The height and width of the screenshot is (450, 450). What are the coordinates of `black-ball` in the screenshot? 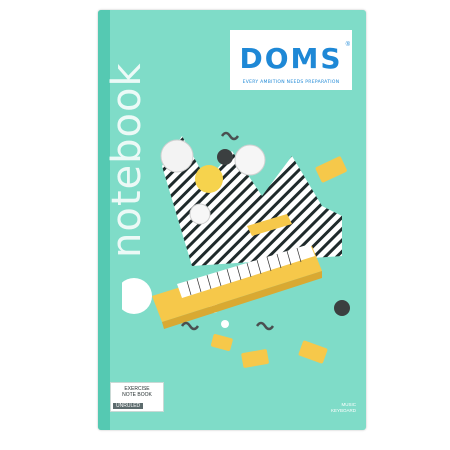 It's located at (225, 157).